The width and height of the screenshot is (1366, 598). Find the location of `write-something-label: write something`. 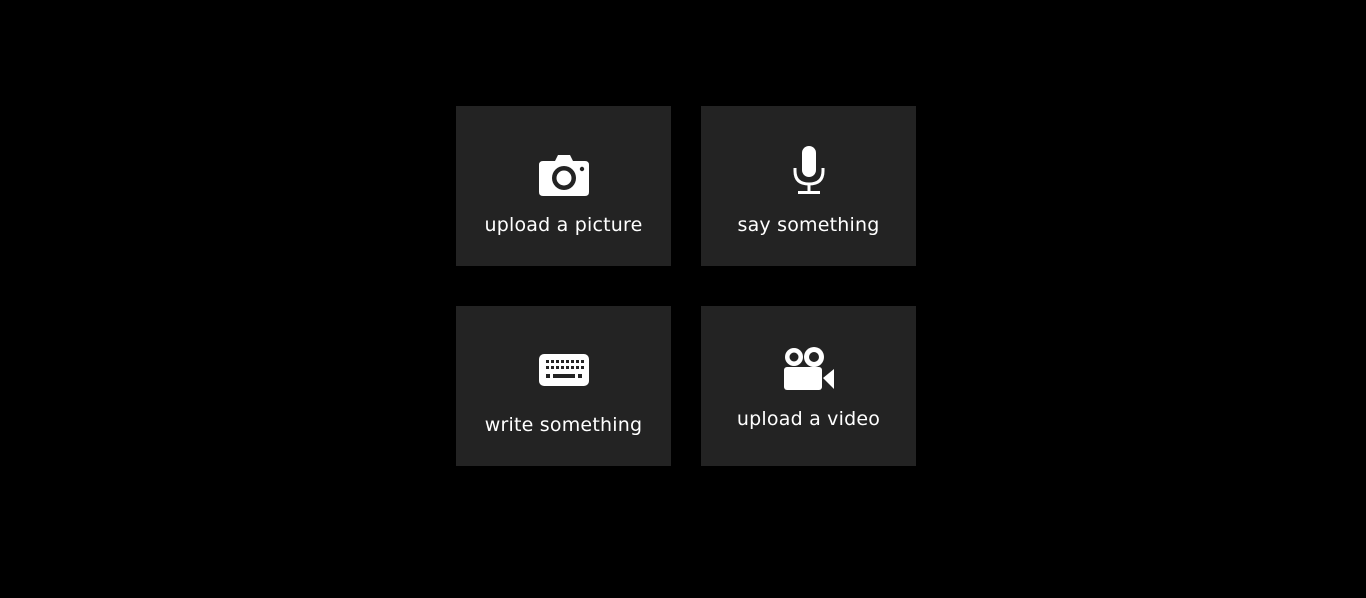

write-something-label: write something is located at coordinates (563, 425).